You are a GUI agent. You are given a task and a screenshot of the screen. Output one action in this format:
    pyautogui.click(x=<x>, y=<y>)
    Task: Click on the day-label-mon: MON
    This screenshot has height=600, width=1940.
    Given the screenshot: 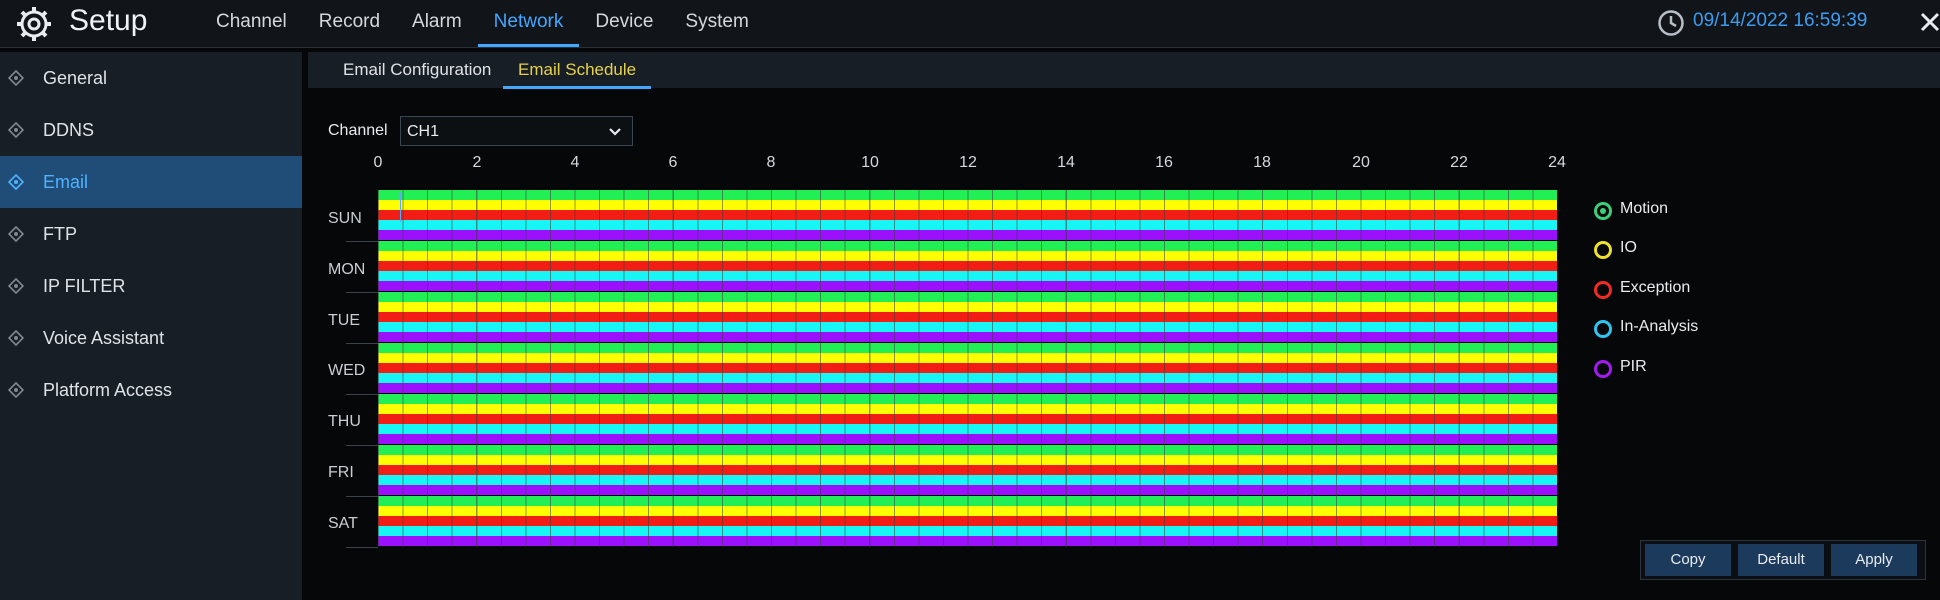 What is the action you would take?
    pyautogui.click(x=347, y=269)
    